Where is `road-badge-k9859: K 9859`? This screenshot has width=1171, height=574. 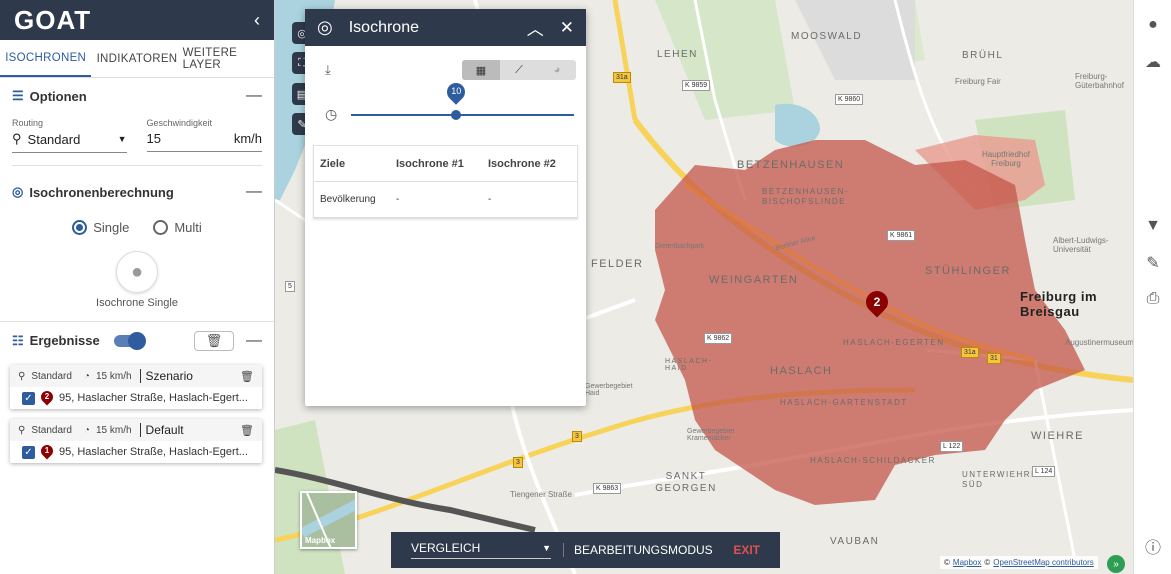 road-badge-k9859: K 9859 is located at coordinates (696, 85).